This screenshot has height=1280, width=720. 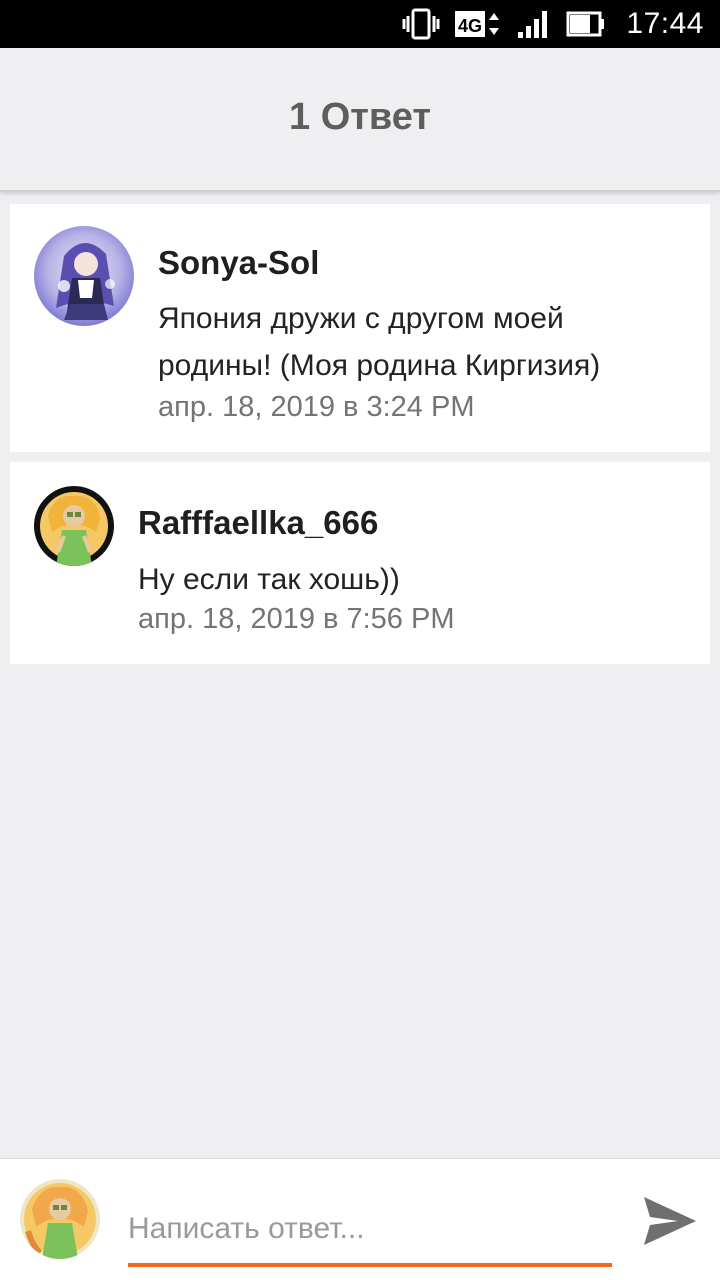 I want to click on status-time: 17:44, so click(x=665, y=23).